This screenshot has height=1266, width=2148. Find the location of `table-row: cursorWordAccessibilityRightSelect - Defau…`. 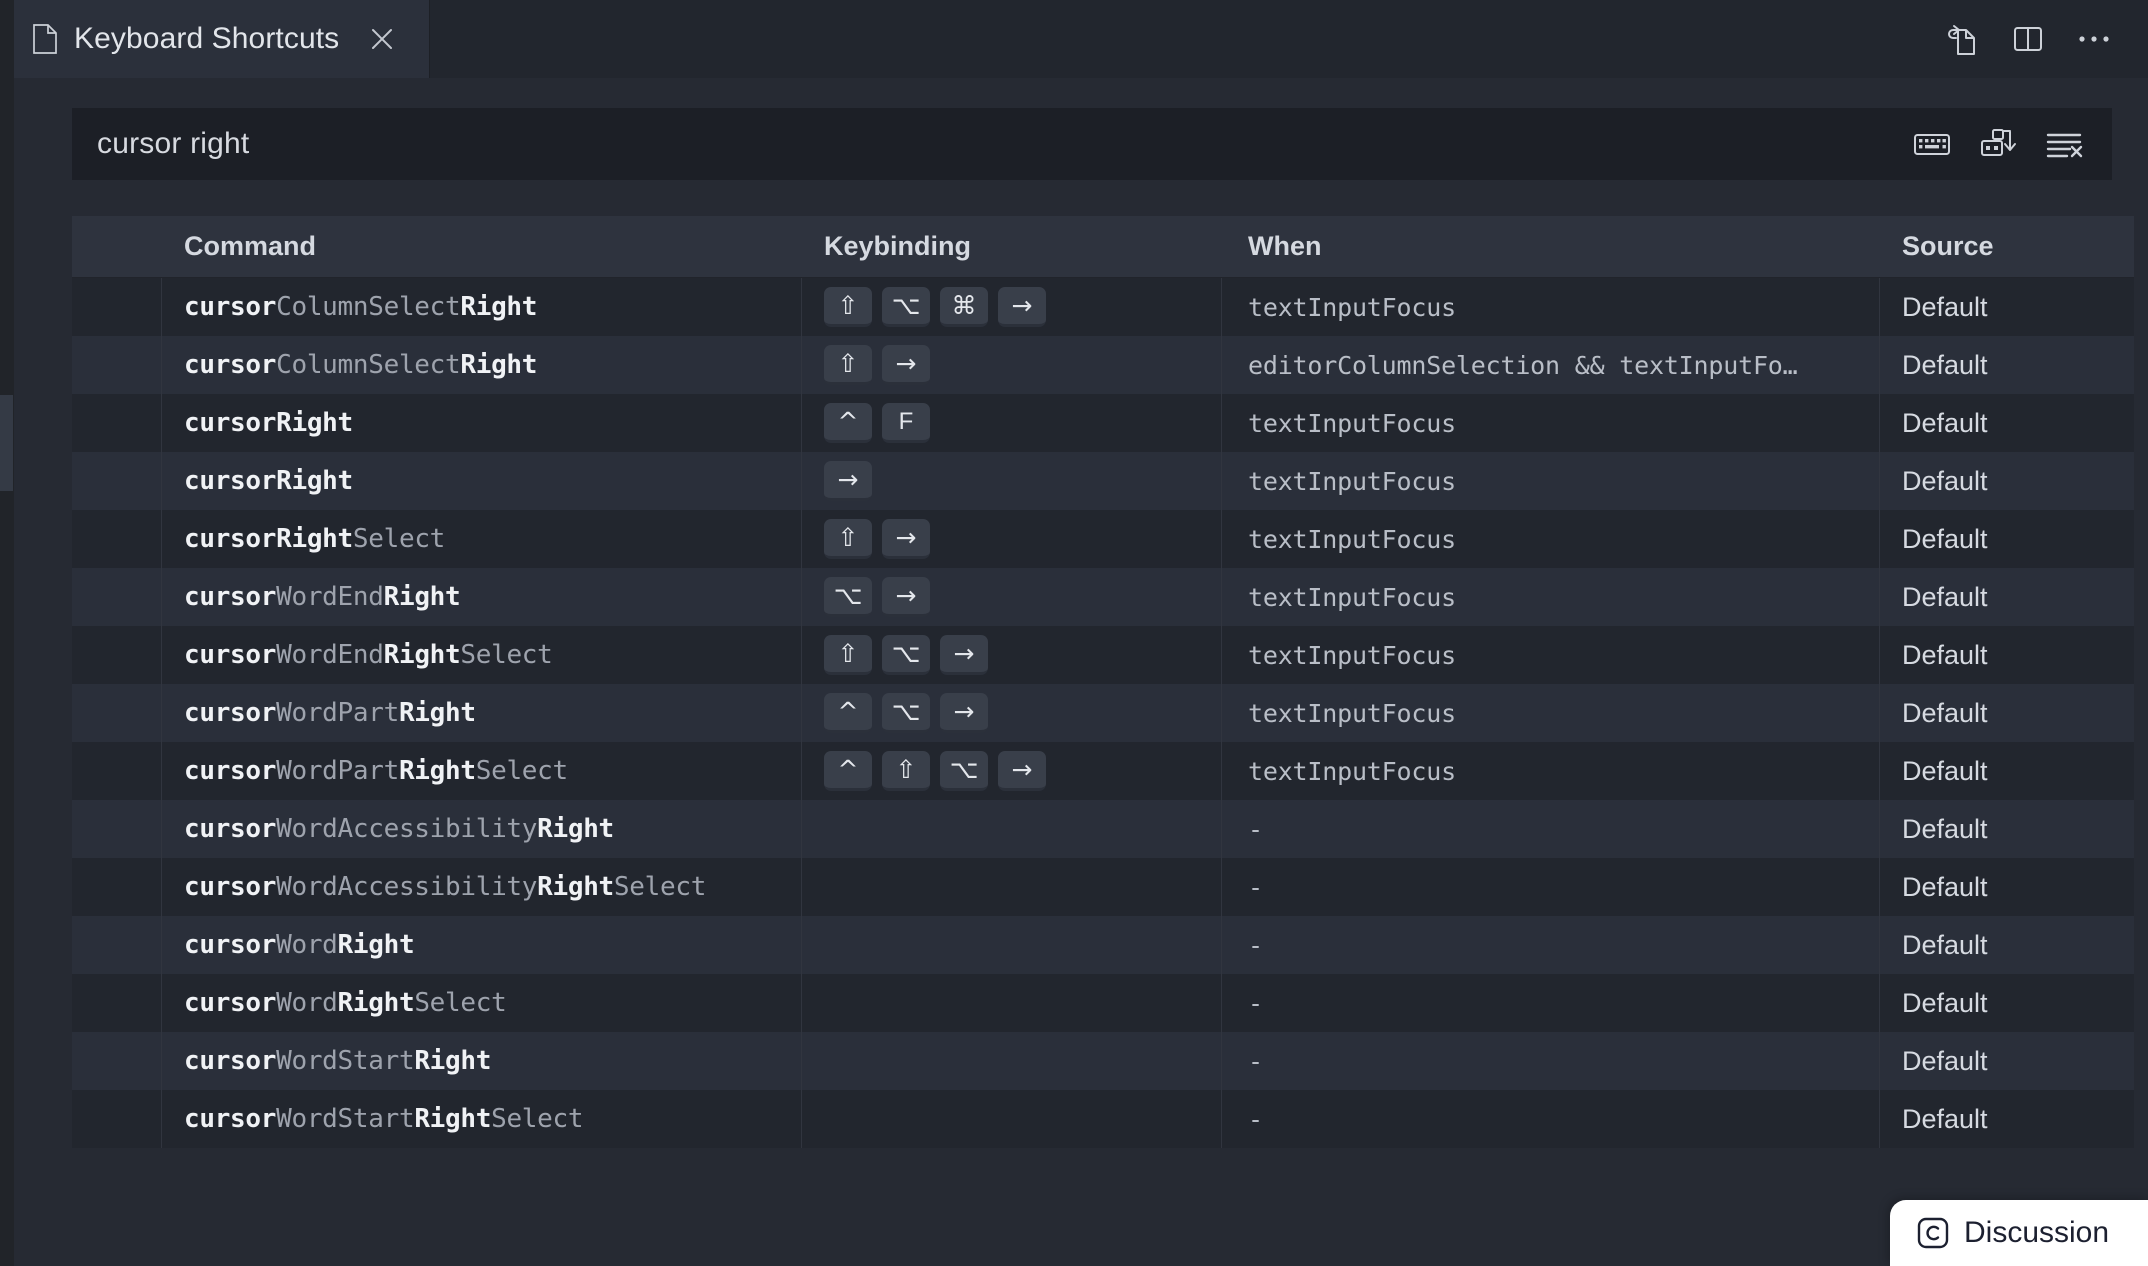

table-row: cursorWordAccessibilityRightSelect - Defau… is located at coordinates (1103, 887).